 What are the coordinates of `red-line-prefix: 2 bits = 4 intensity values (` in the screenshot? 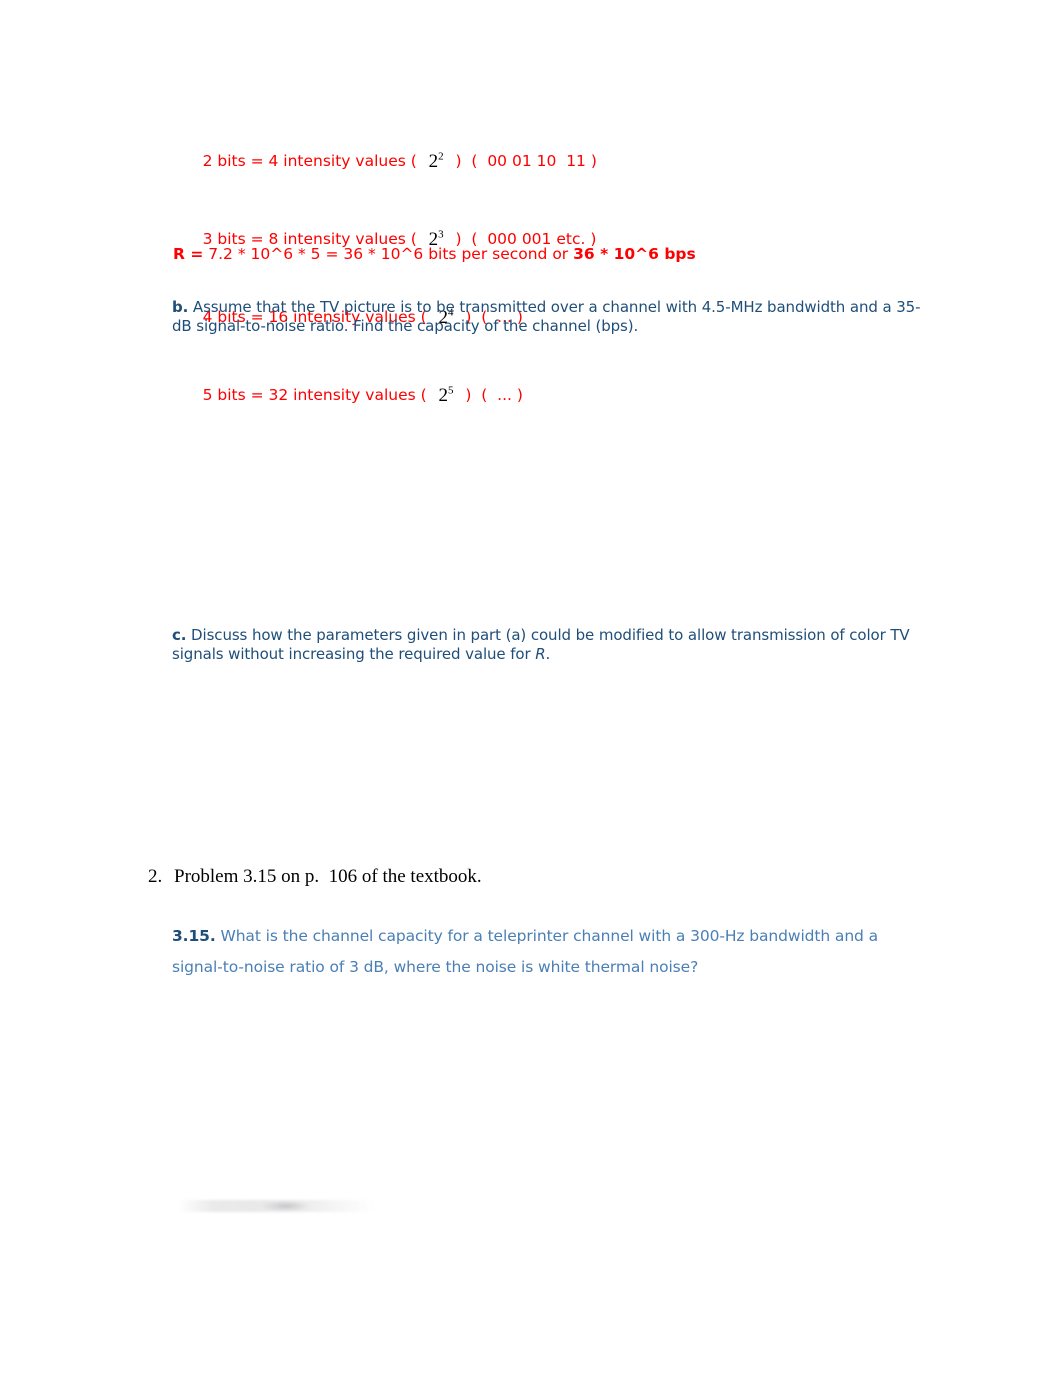 It's located at (314, 161).